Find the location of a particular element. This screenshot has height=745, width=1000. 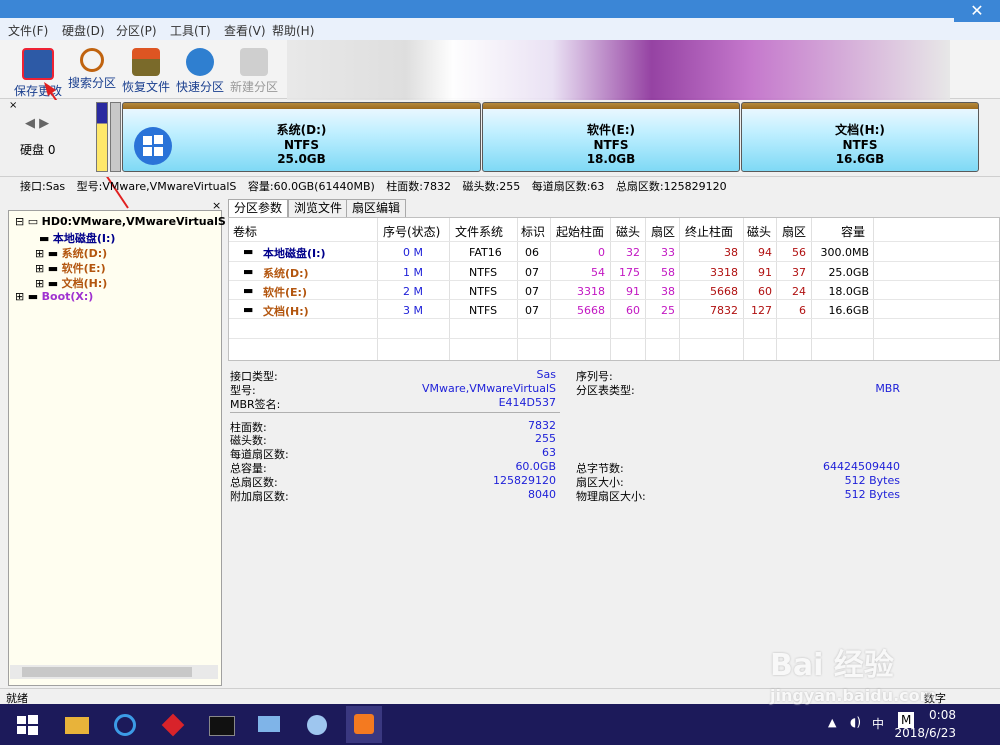

quick-partition-label: 快速分区 is located at coordinates (199, 87).